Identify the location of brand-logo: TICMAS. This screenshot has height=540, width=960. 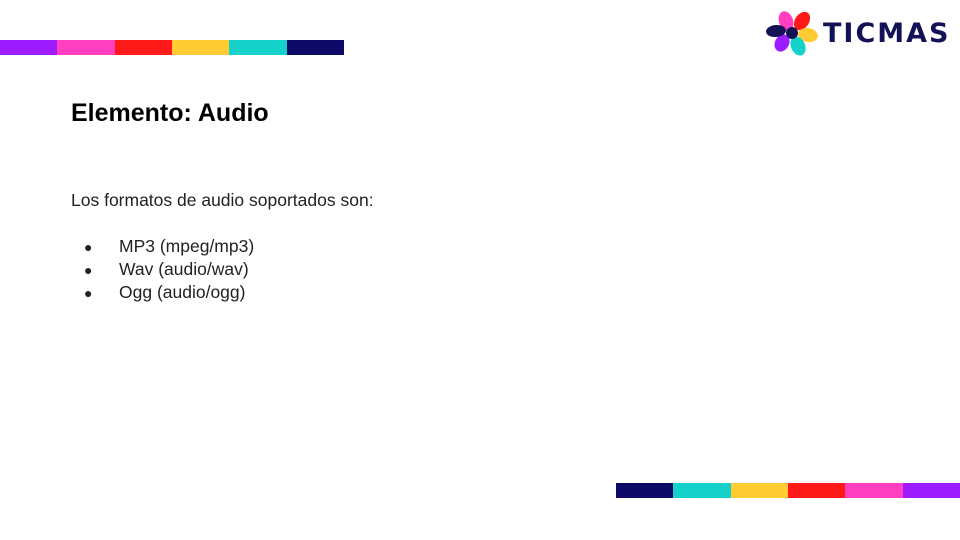
(862, 33).